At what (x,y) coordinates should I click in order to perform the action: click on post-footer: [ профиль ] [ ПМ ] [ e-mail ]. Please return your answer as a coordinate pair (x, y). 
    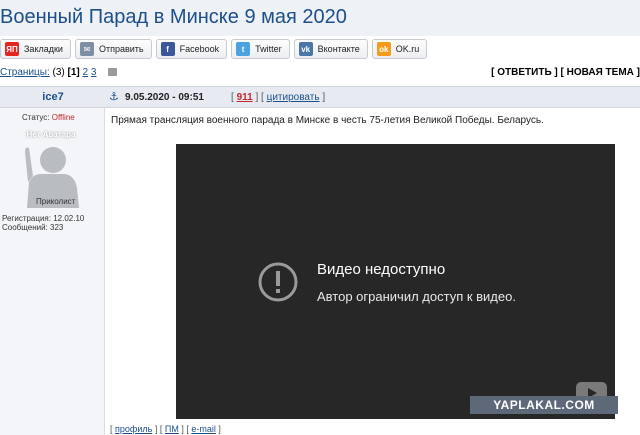
    Looking at the image, I should click on (165, 429).